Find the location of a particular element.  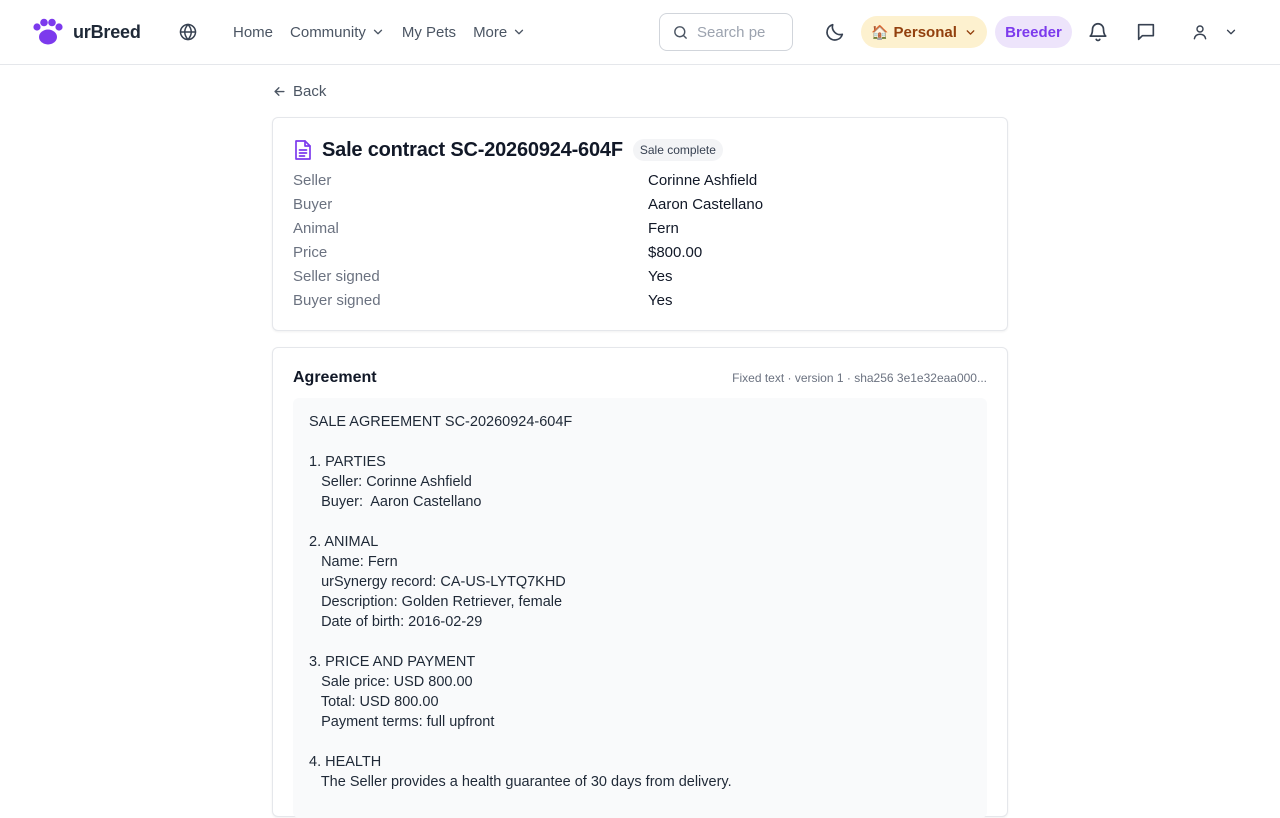

nav-home-label: Home is located at coordinates (253, 32).